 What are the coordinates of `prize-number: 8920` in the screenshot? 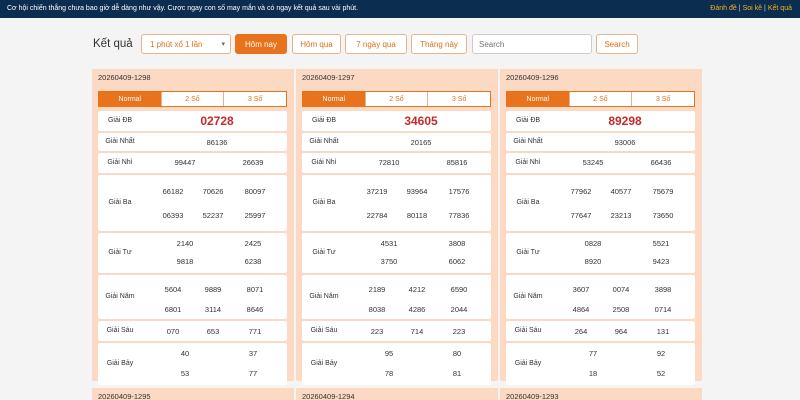 It's located at (593, 261).